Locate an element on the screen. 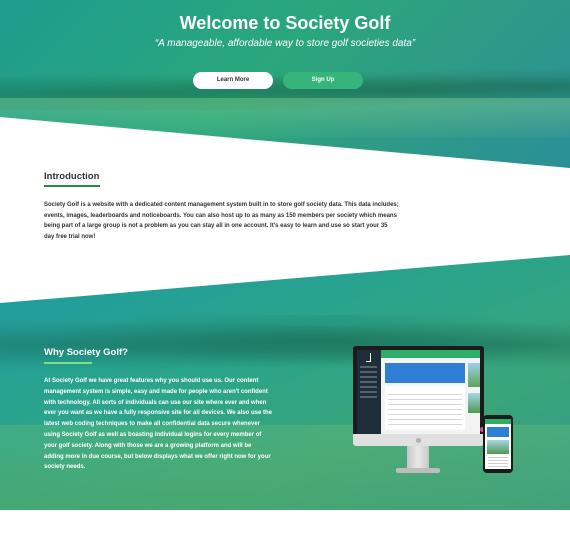 The width and height of the screenshot is (570, 541). phone-image is located at coordinates (498, 447).